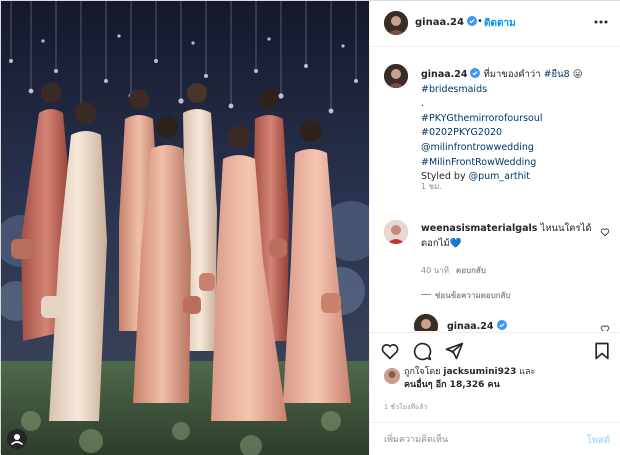 Image resolution: width=620 pixels, height=455 pixels. I want to click on heart-icon, so click(390, 351).